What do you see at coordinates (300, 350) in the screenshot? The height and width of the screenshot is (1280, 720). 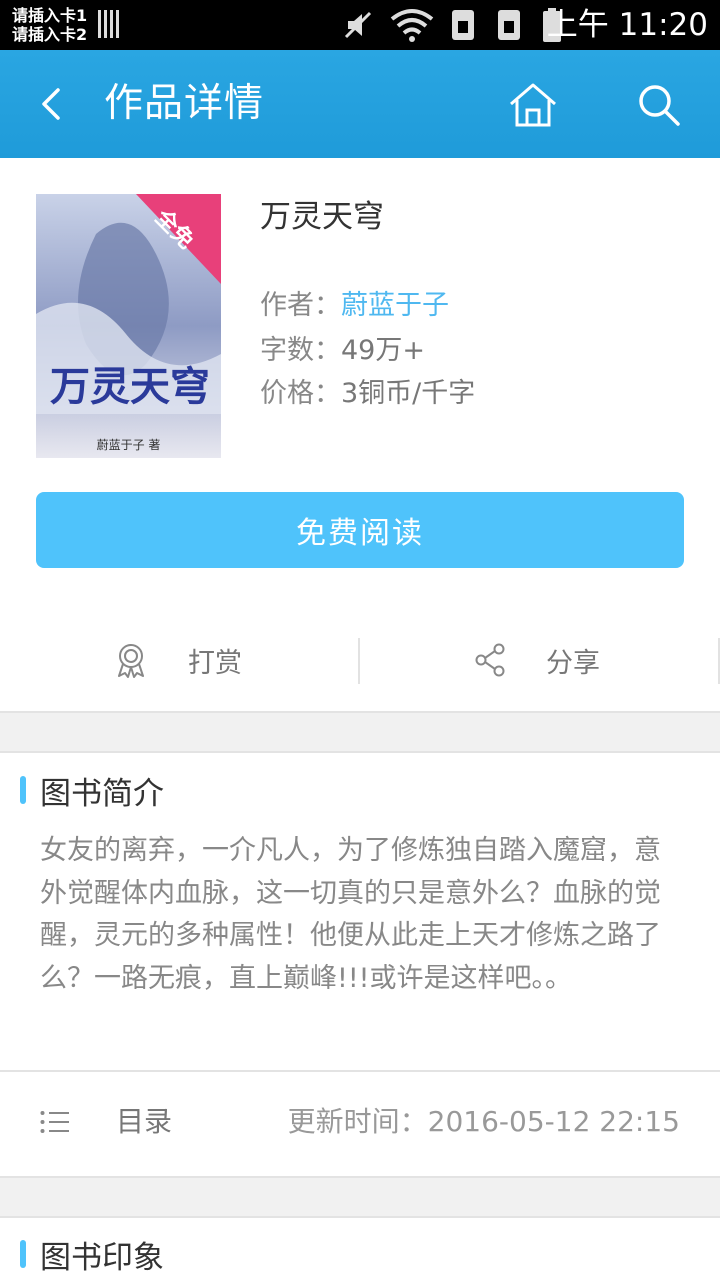 I see `words-label: 字数：` at bounding box center [300, 350].